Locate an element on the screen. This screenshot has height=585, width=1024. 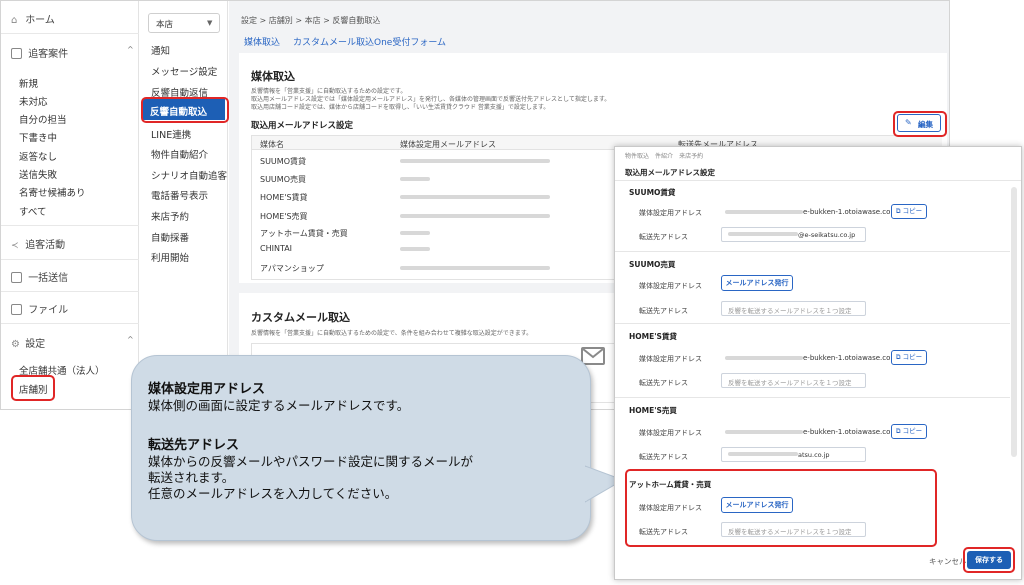
sub-item-numbering: 自動採番 is located at coordinates (170, 237).